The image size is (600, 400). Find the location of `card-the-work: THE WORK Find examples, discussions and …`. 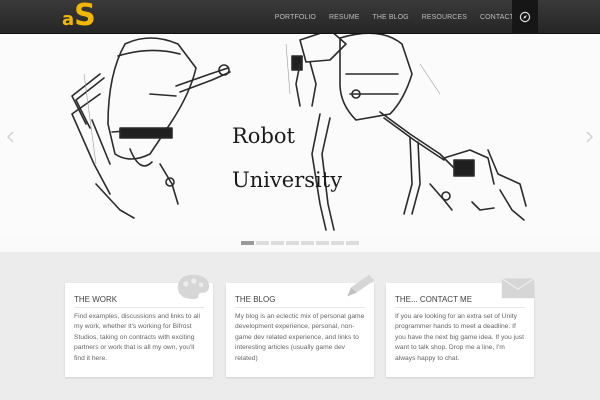

card-the-work: THE WORK Find examples, discussions and … is located at coordinates (139, 325).